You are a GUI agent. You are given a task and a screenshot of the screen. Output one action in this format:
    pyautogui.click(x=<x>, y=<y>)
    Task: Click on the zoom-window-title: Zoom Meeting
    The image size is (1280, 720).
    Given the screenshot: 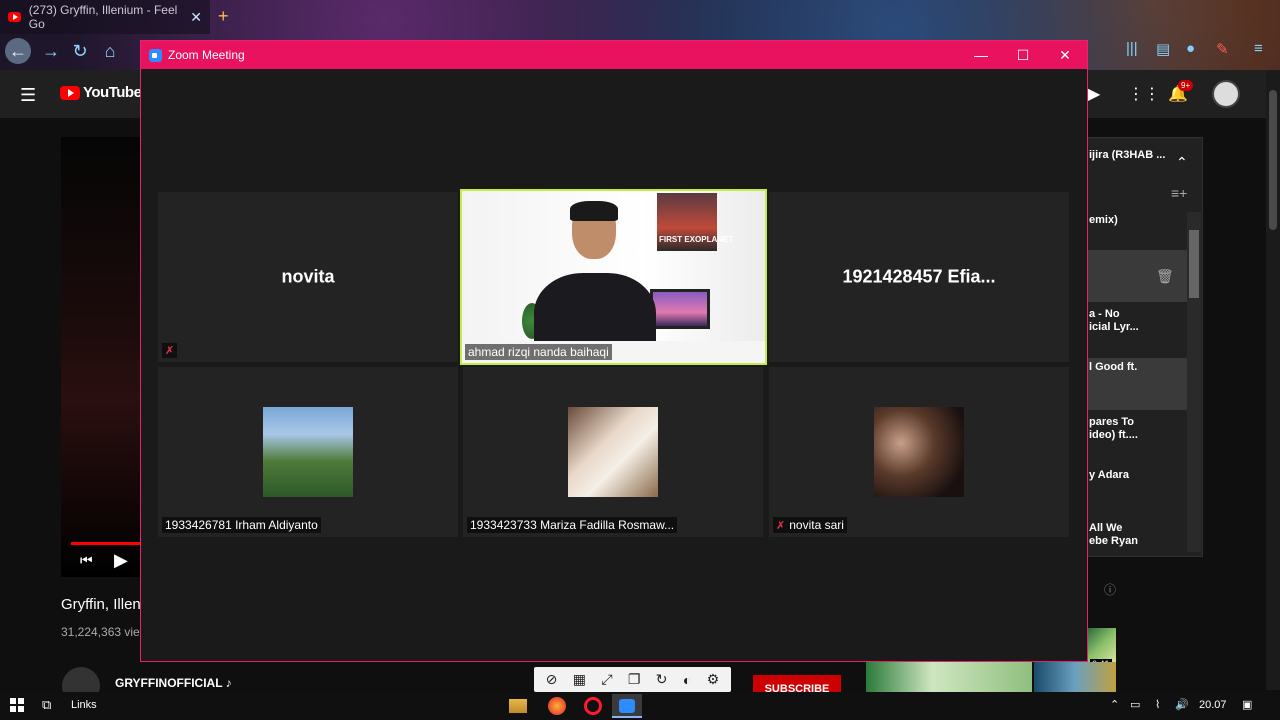 What is the action you would take?
    pyautogui.click(x=206, y=55)
    